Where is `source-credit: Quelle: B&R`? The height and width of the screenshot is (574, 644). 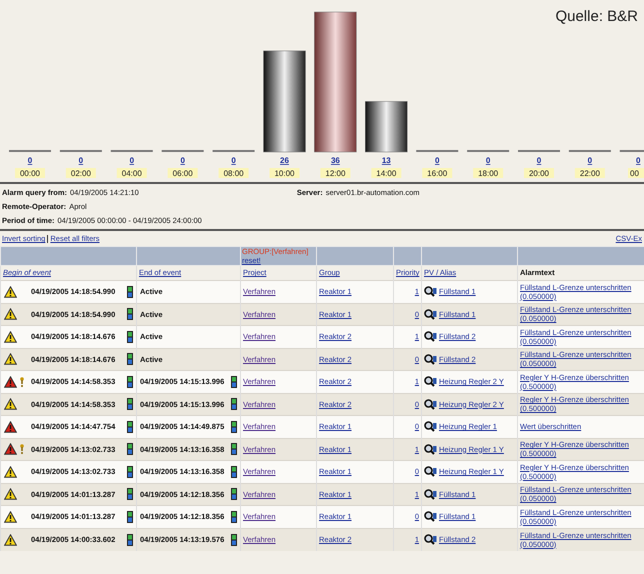 source-credit: Quelle: B&R is located at coordinates (596, 17).